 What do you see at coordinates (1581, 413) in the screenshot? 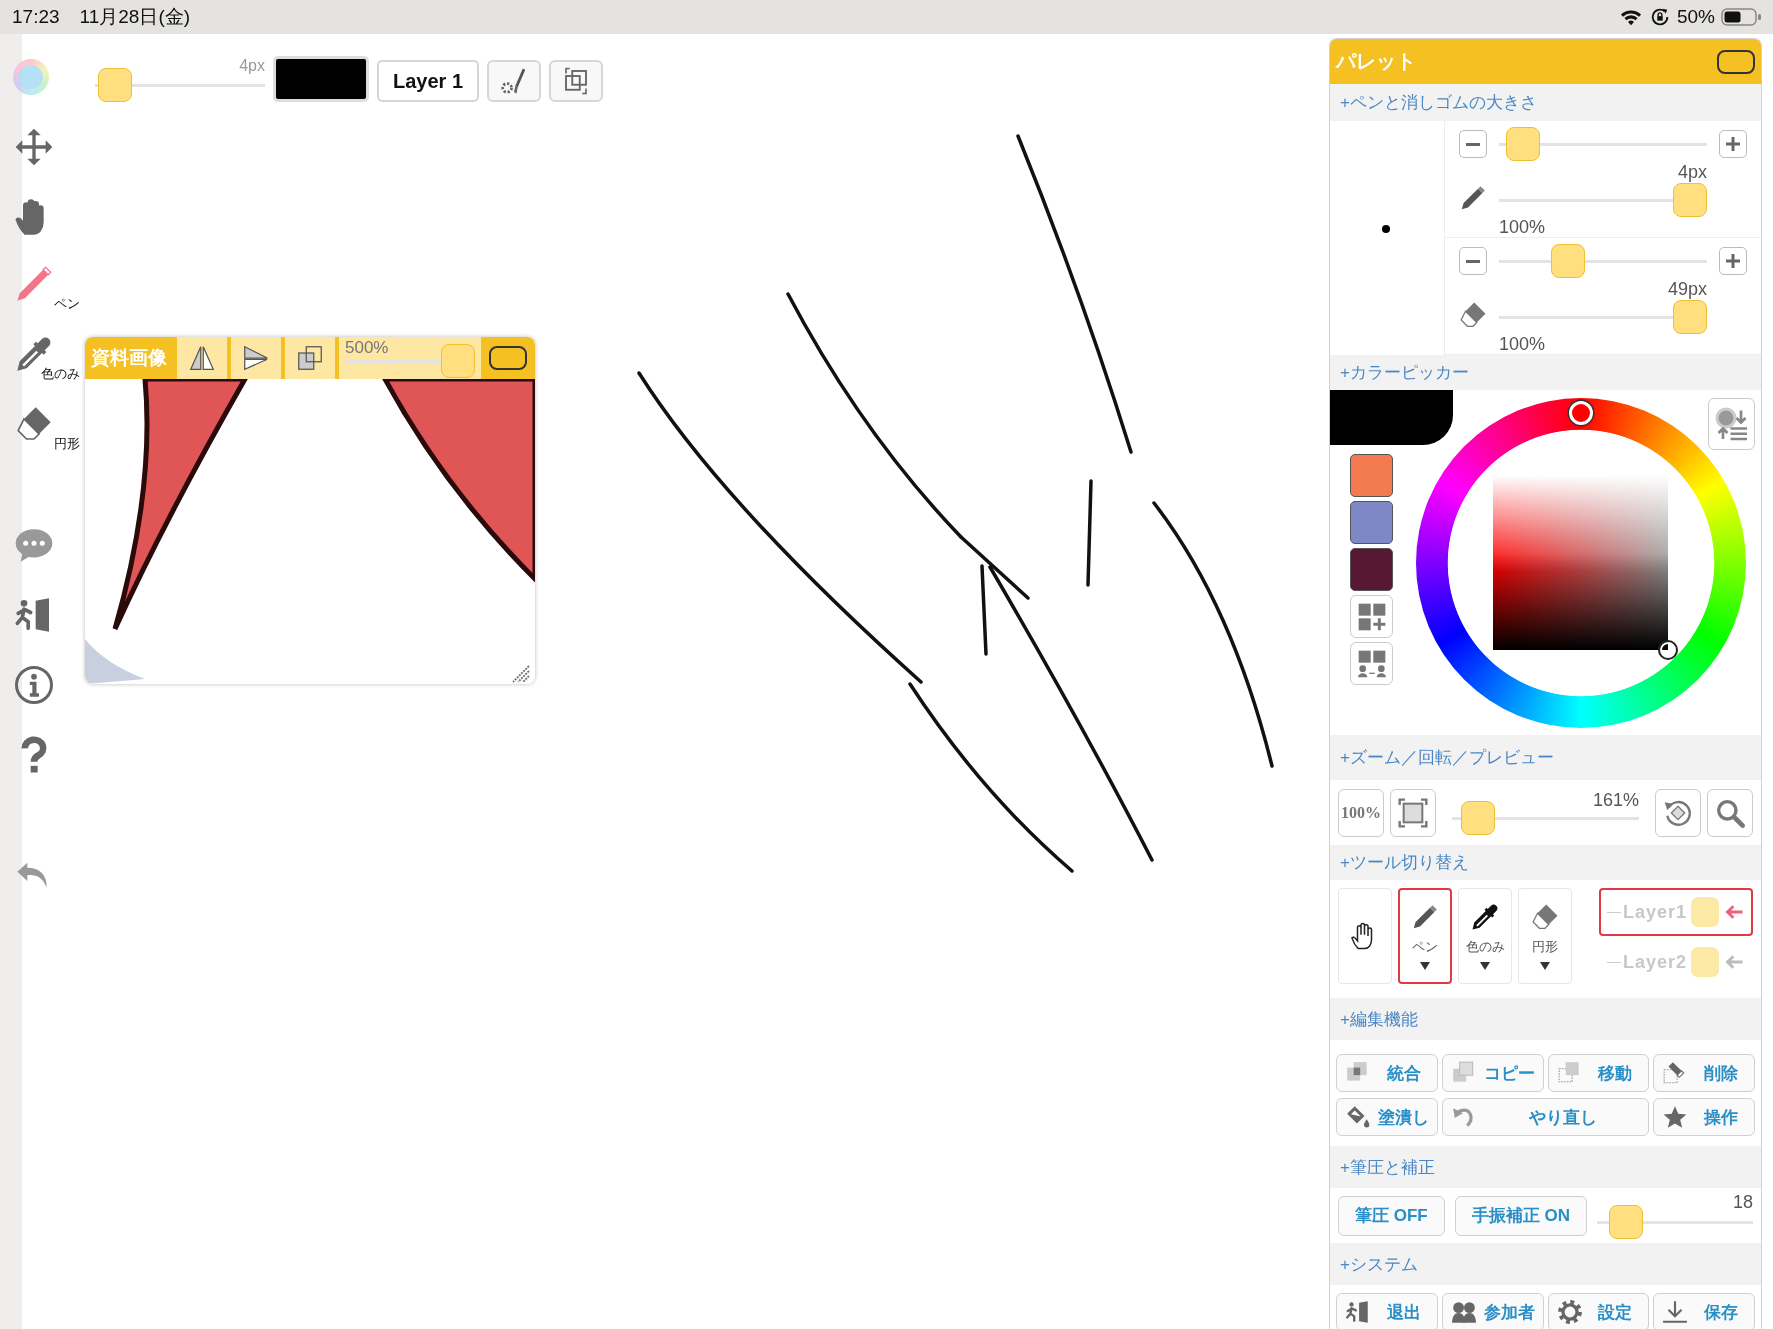
I see `hue-marker` at bounding box center [1581, 413].